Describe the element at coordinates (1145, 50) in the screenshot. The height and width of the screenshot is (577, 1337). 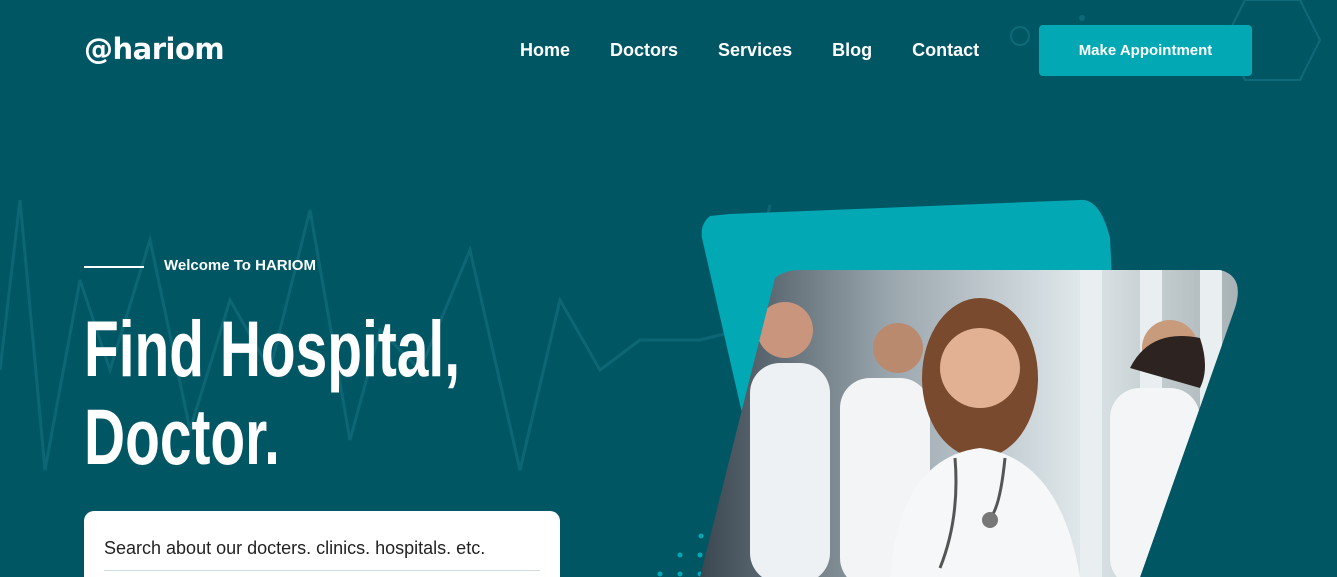
I see `make-appointment-button: Make Appointment` at that location.